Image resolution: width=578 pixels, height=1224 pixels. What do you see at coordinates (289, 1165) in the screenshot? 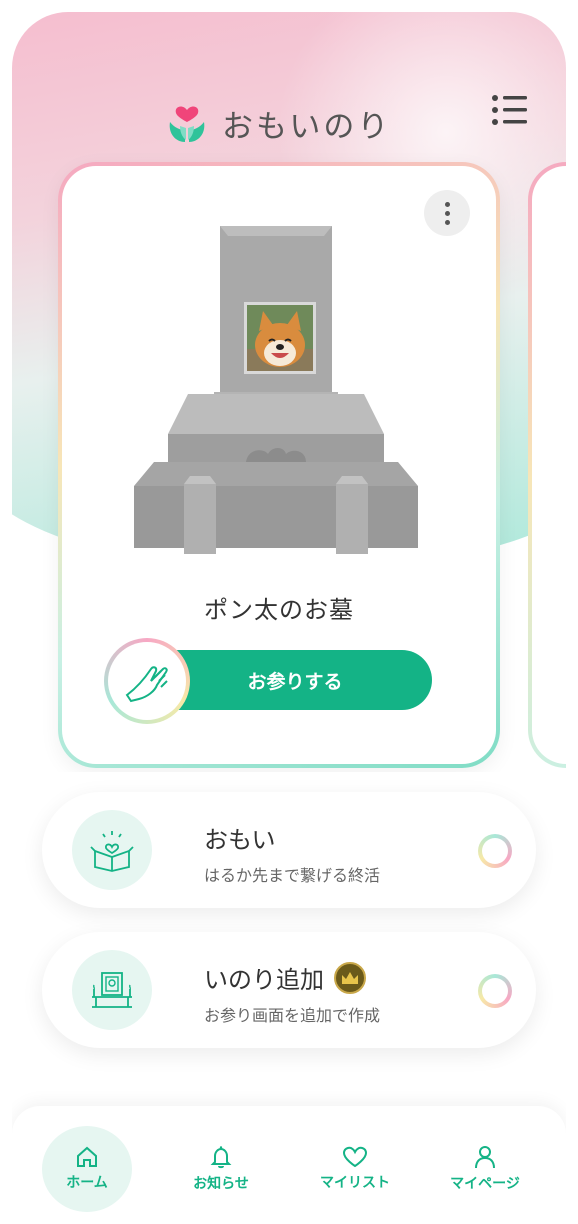
I see `bottom-tab-bar: ホーム お知らせ マイリスト マイページ` at bounding box center [289, 1165].